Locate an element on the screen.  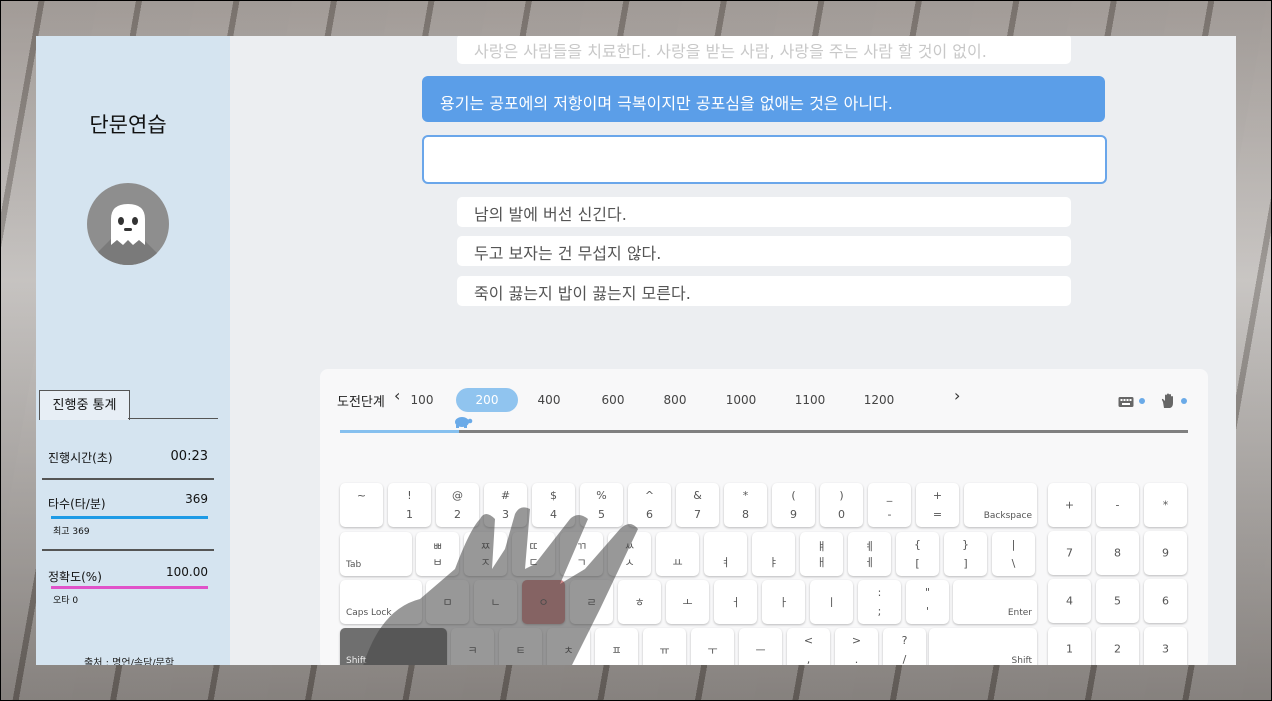
typing-input is located at coordinates (764, 159).